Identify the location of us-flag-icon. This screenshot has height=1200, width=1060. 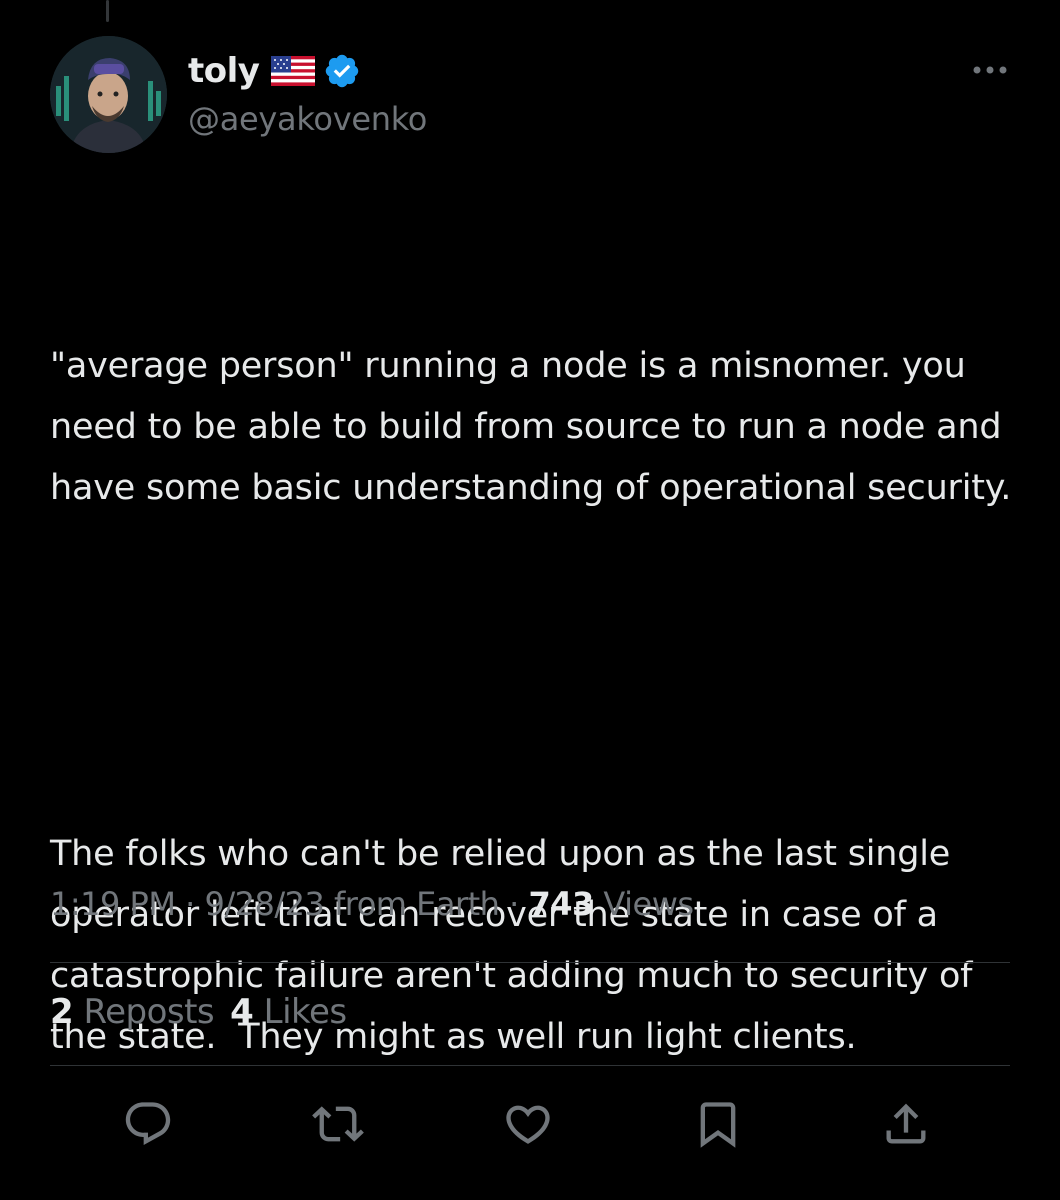
(293, 71).